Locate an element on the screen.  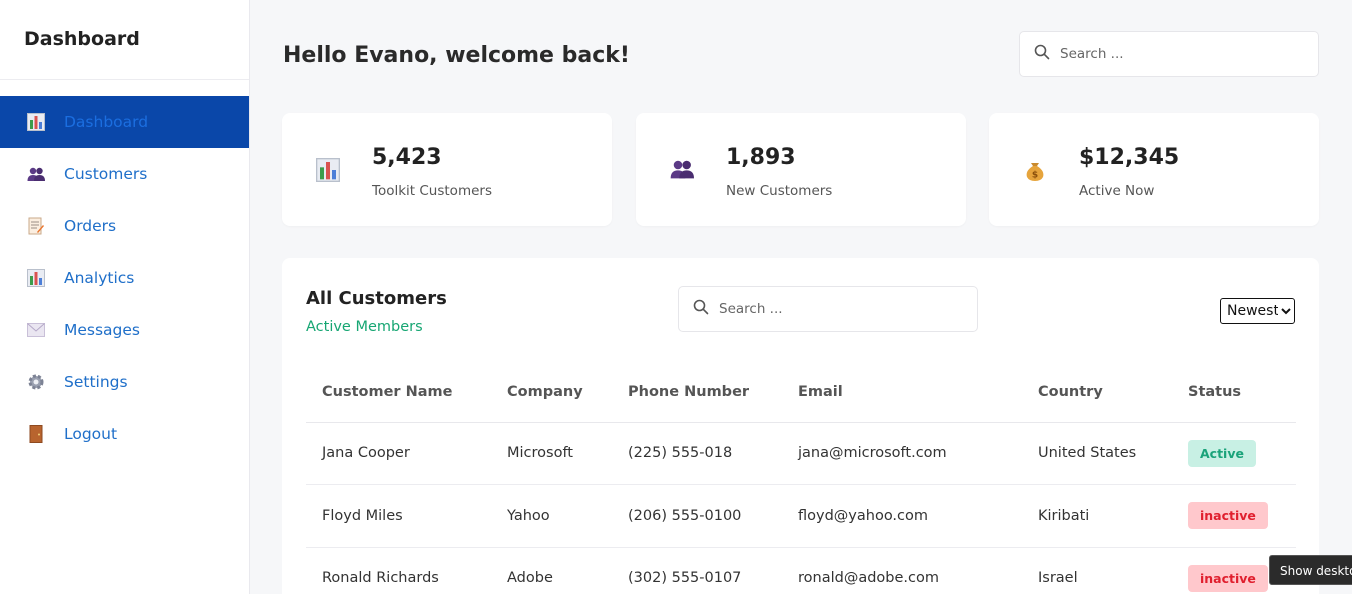
page-title: Hello Evano, welcome back! is located at coordinates (456, 55).